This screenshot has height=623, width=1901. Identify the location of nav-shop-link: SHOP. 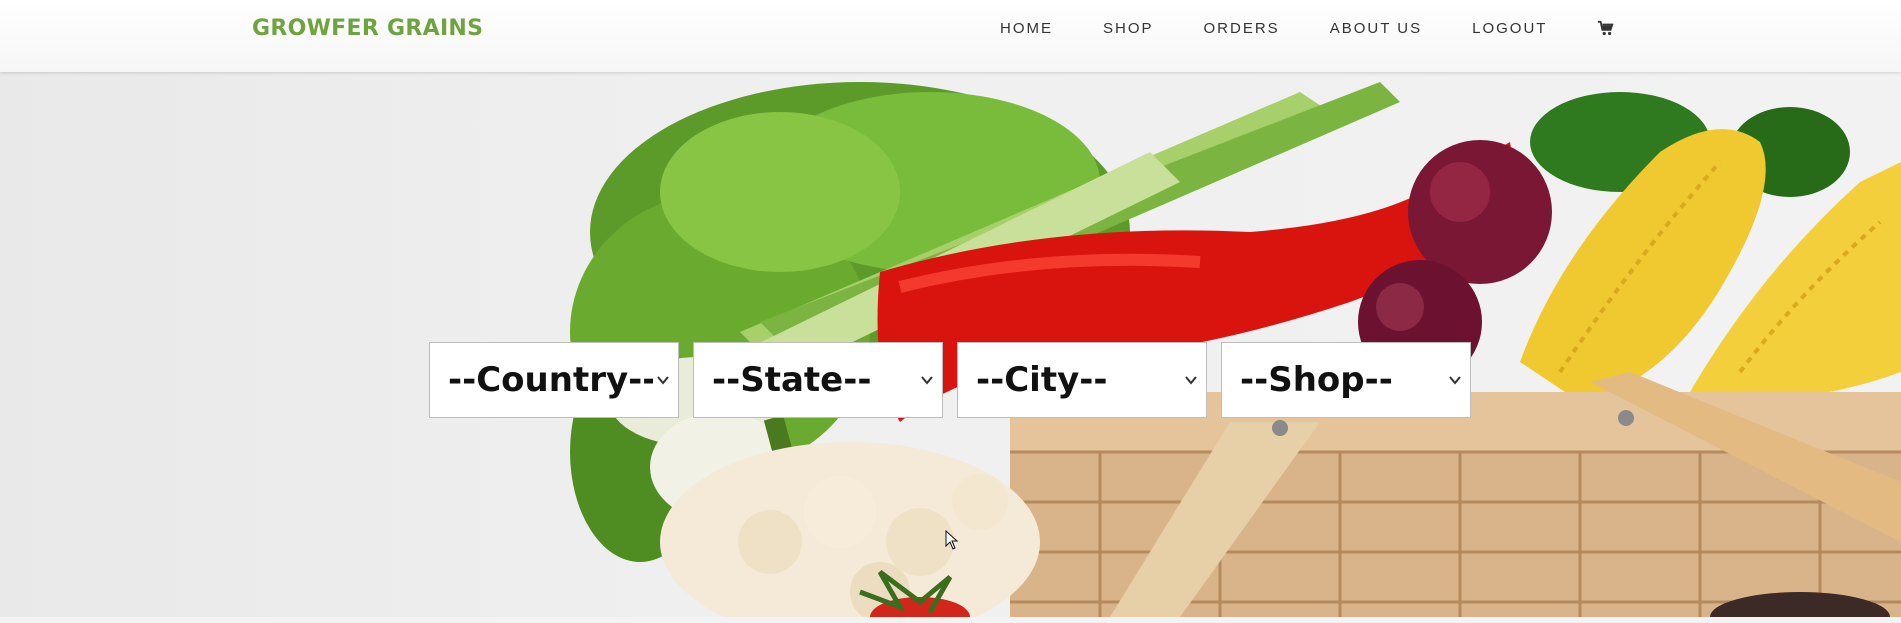
(1128, 29).